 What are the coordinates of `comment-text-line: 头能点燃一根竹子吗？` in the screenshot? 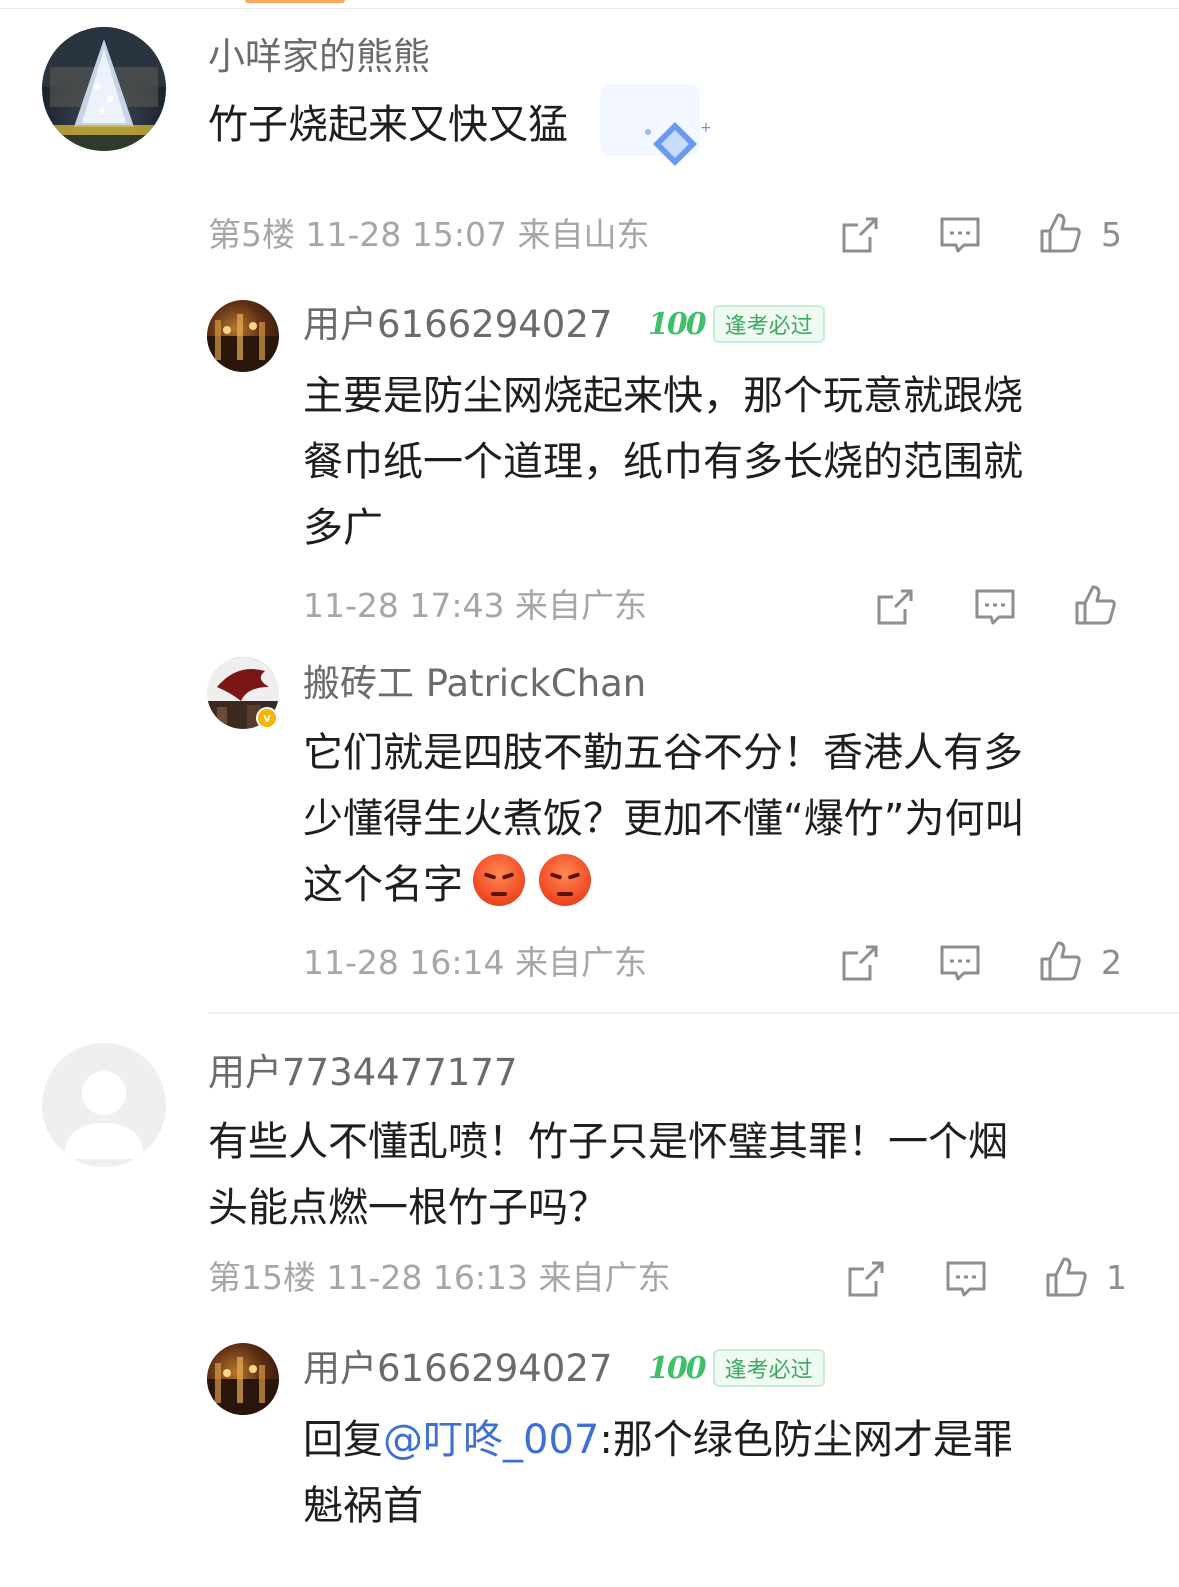 It's located at (408, 1208).